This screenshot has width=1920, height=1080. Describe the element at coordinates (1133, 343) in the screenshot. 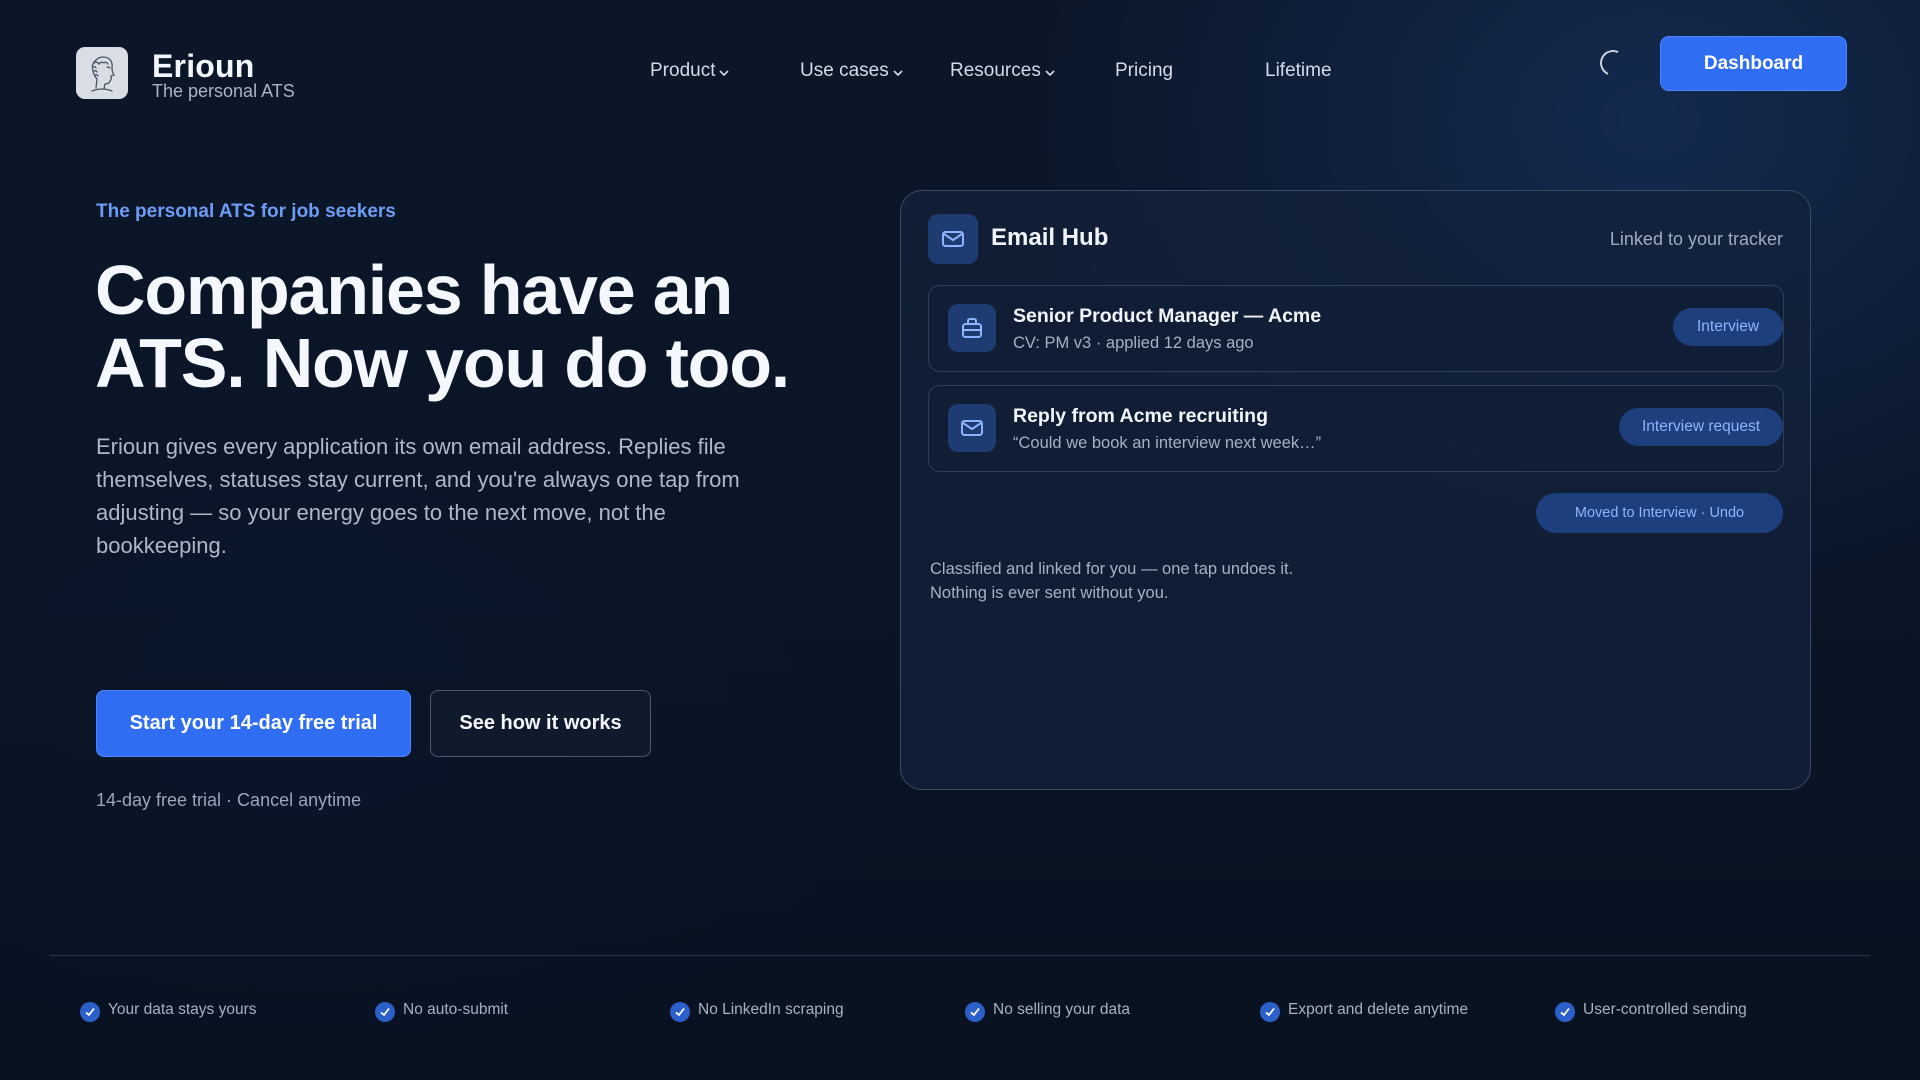

I see `application-subtitle: CV: PM v3 · applied 12 days ago` at that location.